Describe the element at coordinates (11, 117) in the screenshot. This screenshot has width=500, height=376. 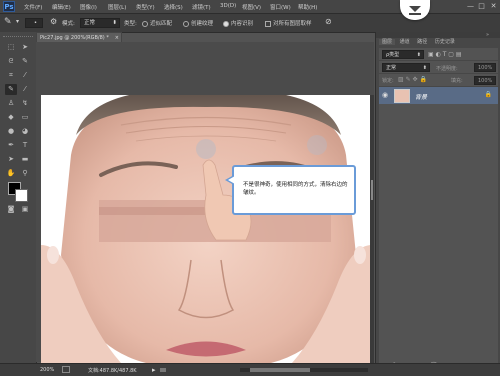
I see `eraser-tool-icon: ◆` at that location.